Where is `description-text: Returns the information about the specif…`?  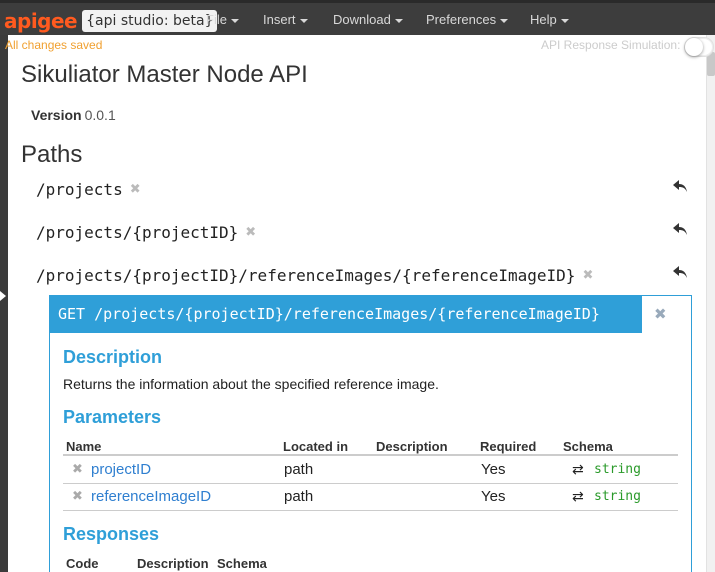
description-text: Returns the information about the specif… is located at coordinates (251, 384).